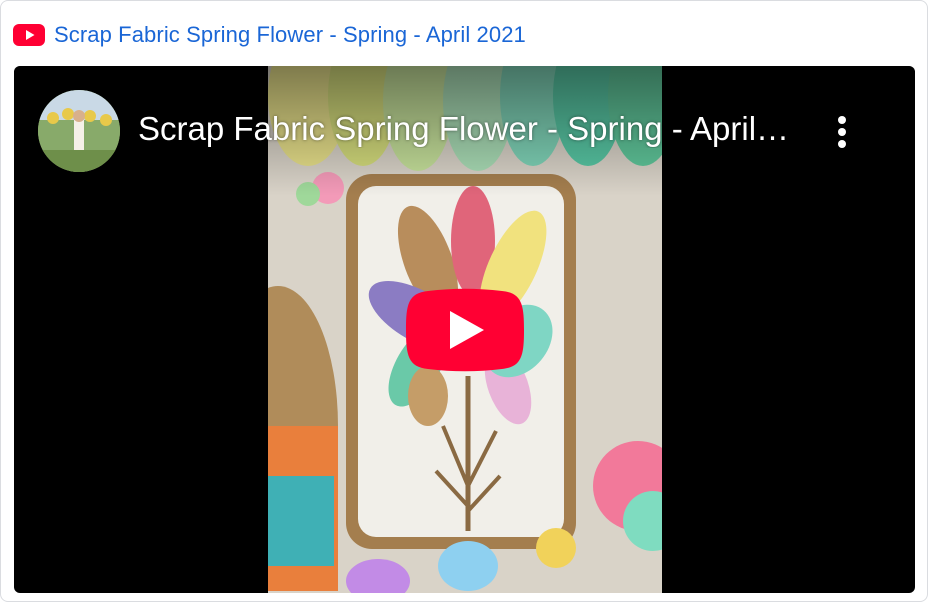  I want to click on play-button, so click(465, 330).